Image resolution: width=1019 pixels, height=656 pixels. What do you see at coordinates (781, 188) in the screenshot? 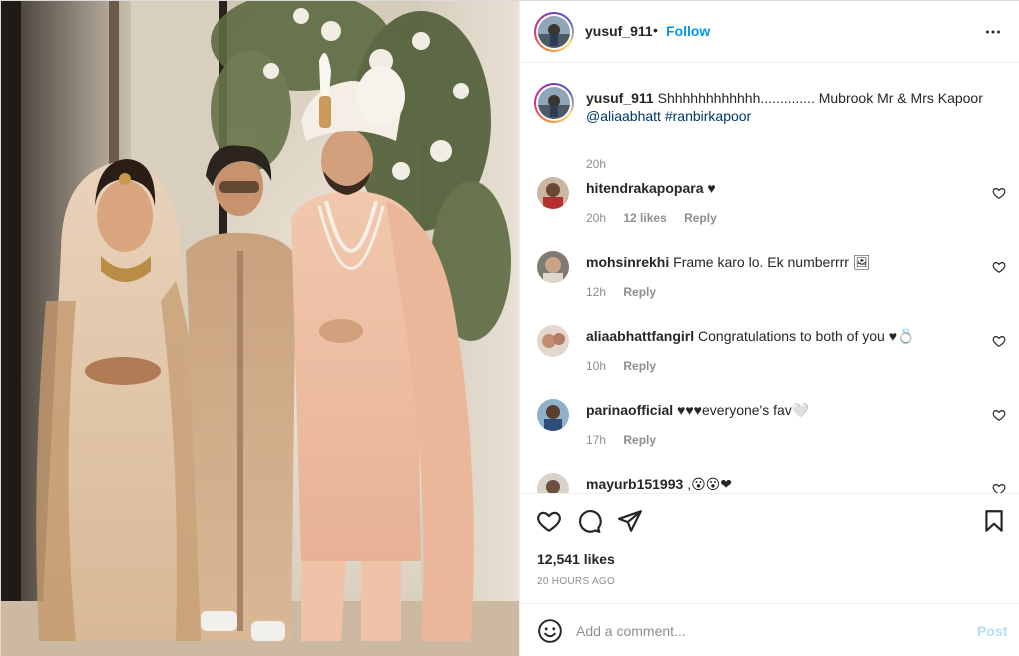
I see `comment-text: hitendrakapopara ♥` at bounding box center [781, 188].